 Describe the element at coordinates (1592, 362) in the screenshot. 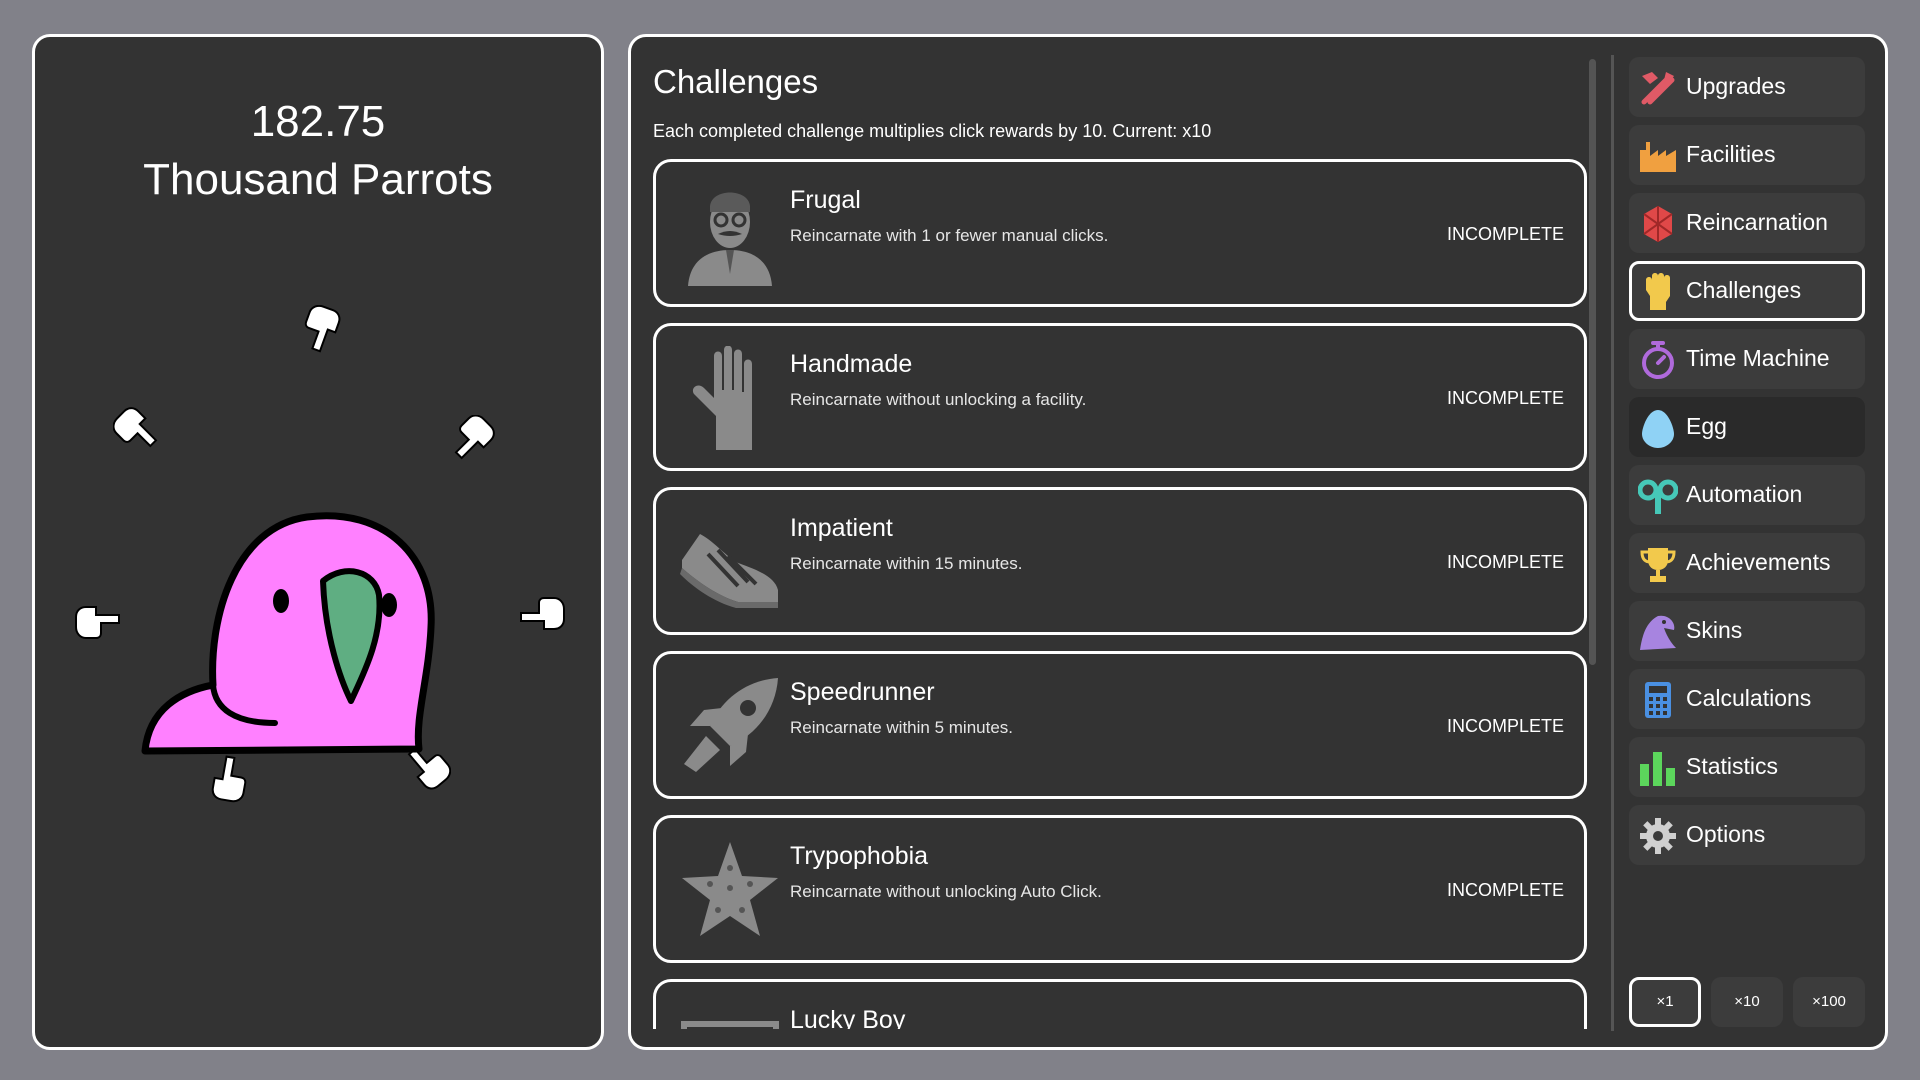

I see `scrollbar` at that location.